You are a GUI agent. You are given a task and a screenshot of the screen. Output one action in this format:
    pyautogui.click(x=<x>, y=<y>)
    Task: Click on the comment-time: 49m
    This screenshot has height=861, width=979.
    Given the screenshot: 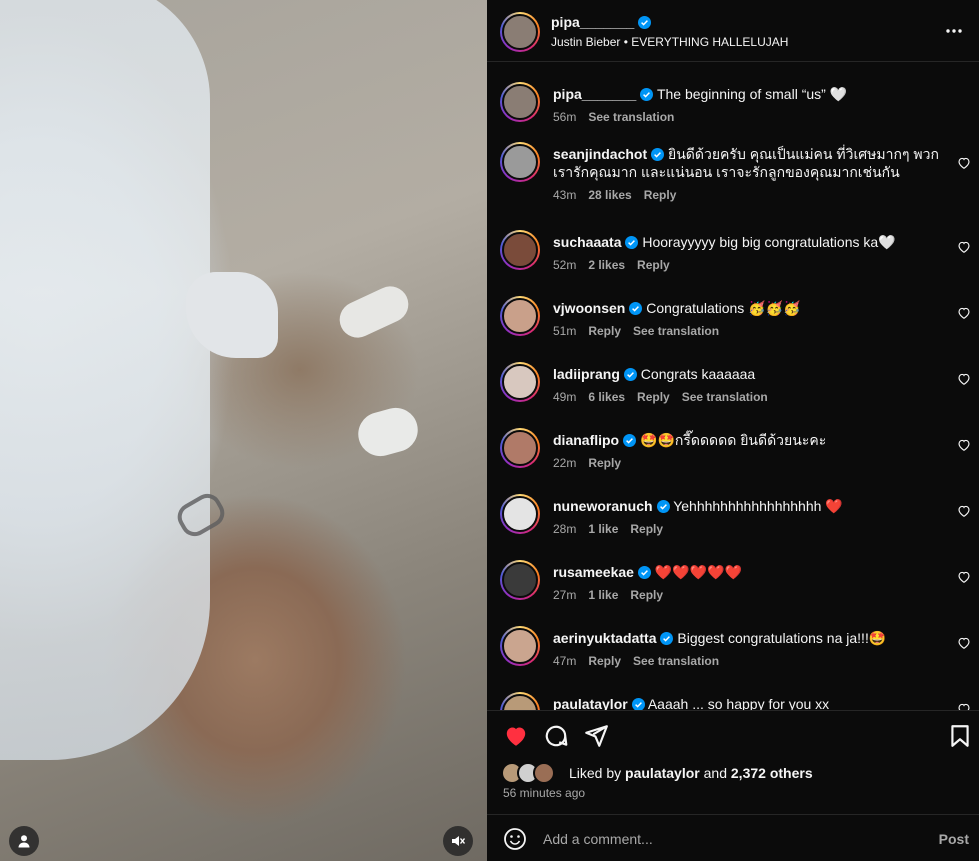 What is the action you would take?
    pyautogui.click(x=565, y=397)
    